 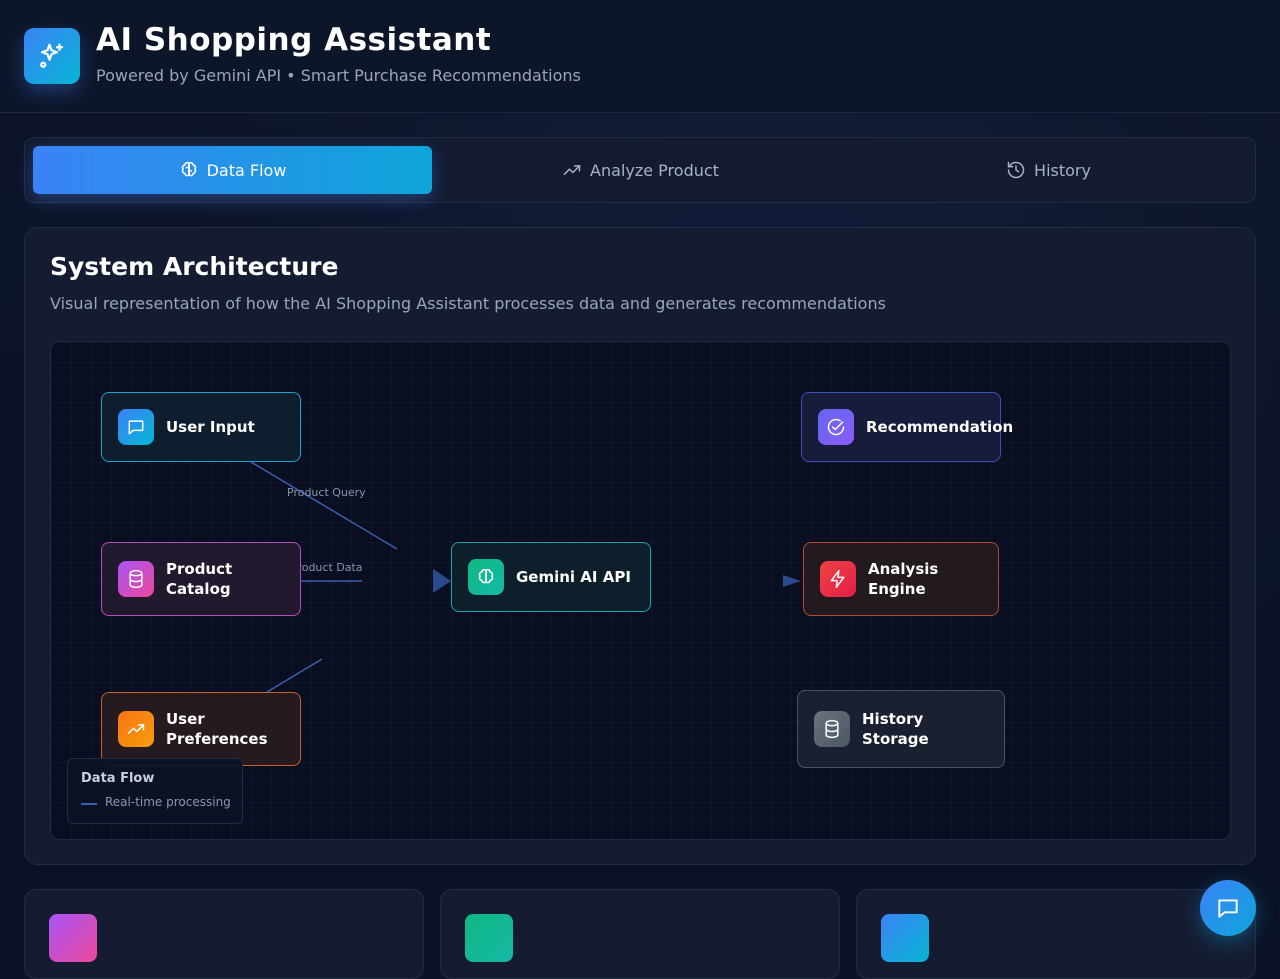 I want to click on node-label: User Input, so click(x=210, y=427).